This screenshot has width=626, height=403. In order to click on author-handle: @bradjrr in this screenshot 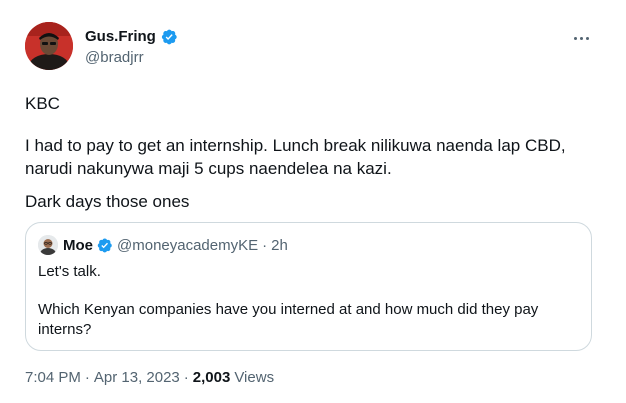, I will do `click(114, 58)`.